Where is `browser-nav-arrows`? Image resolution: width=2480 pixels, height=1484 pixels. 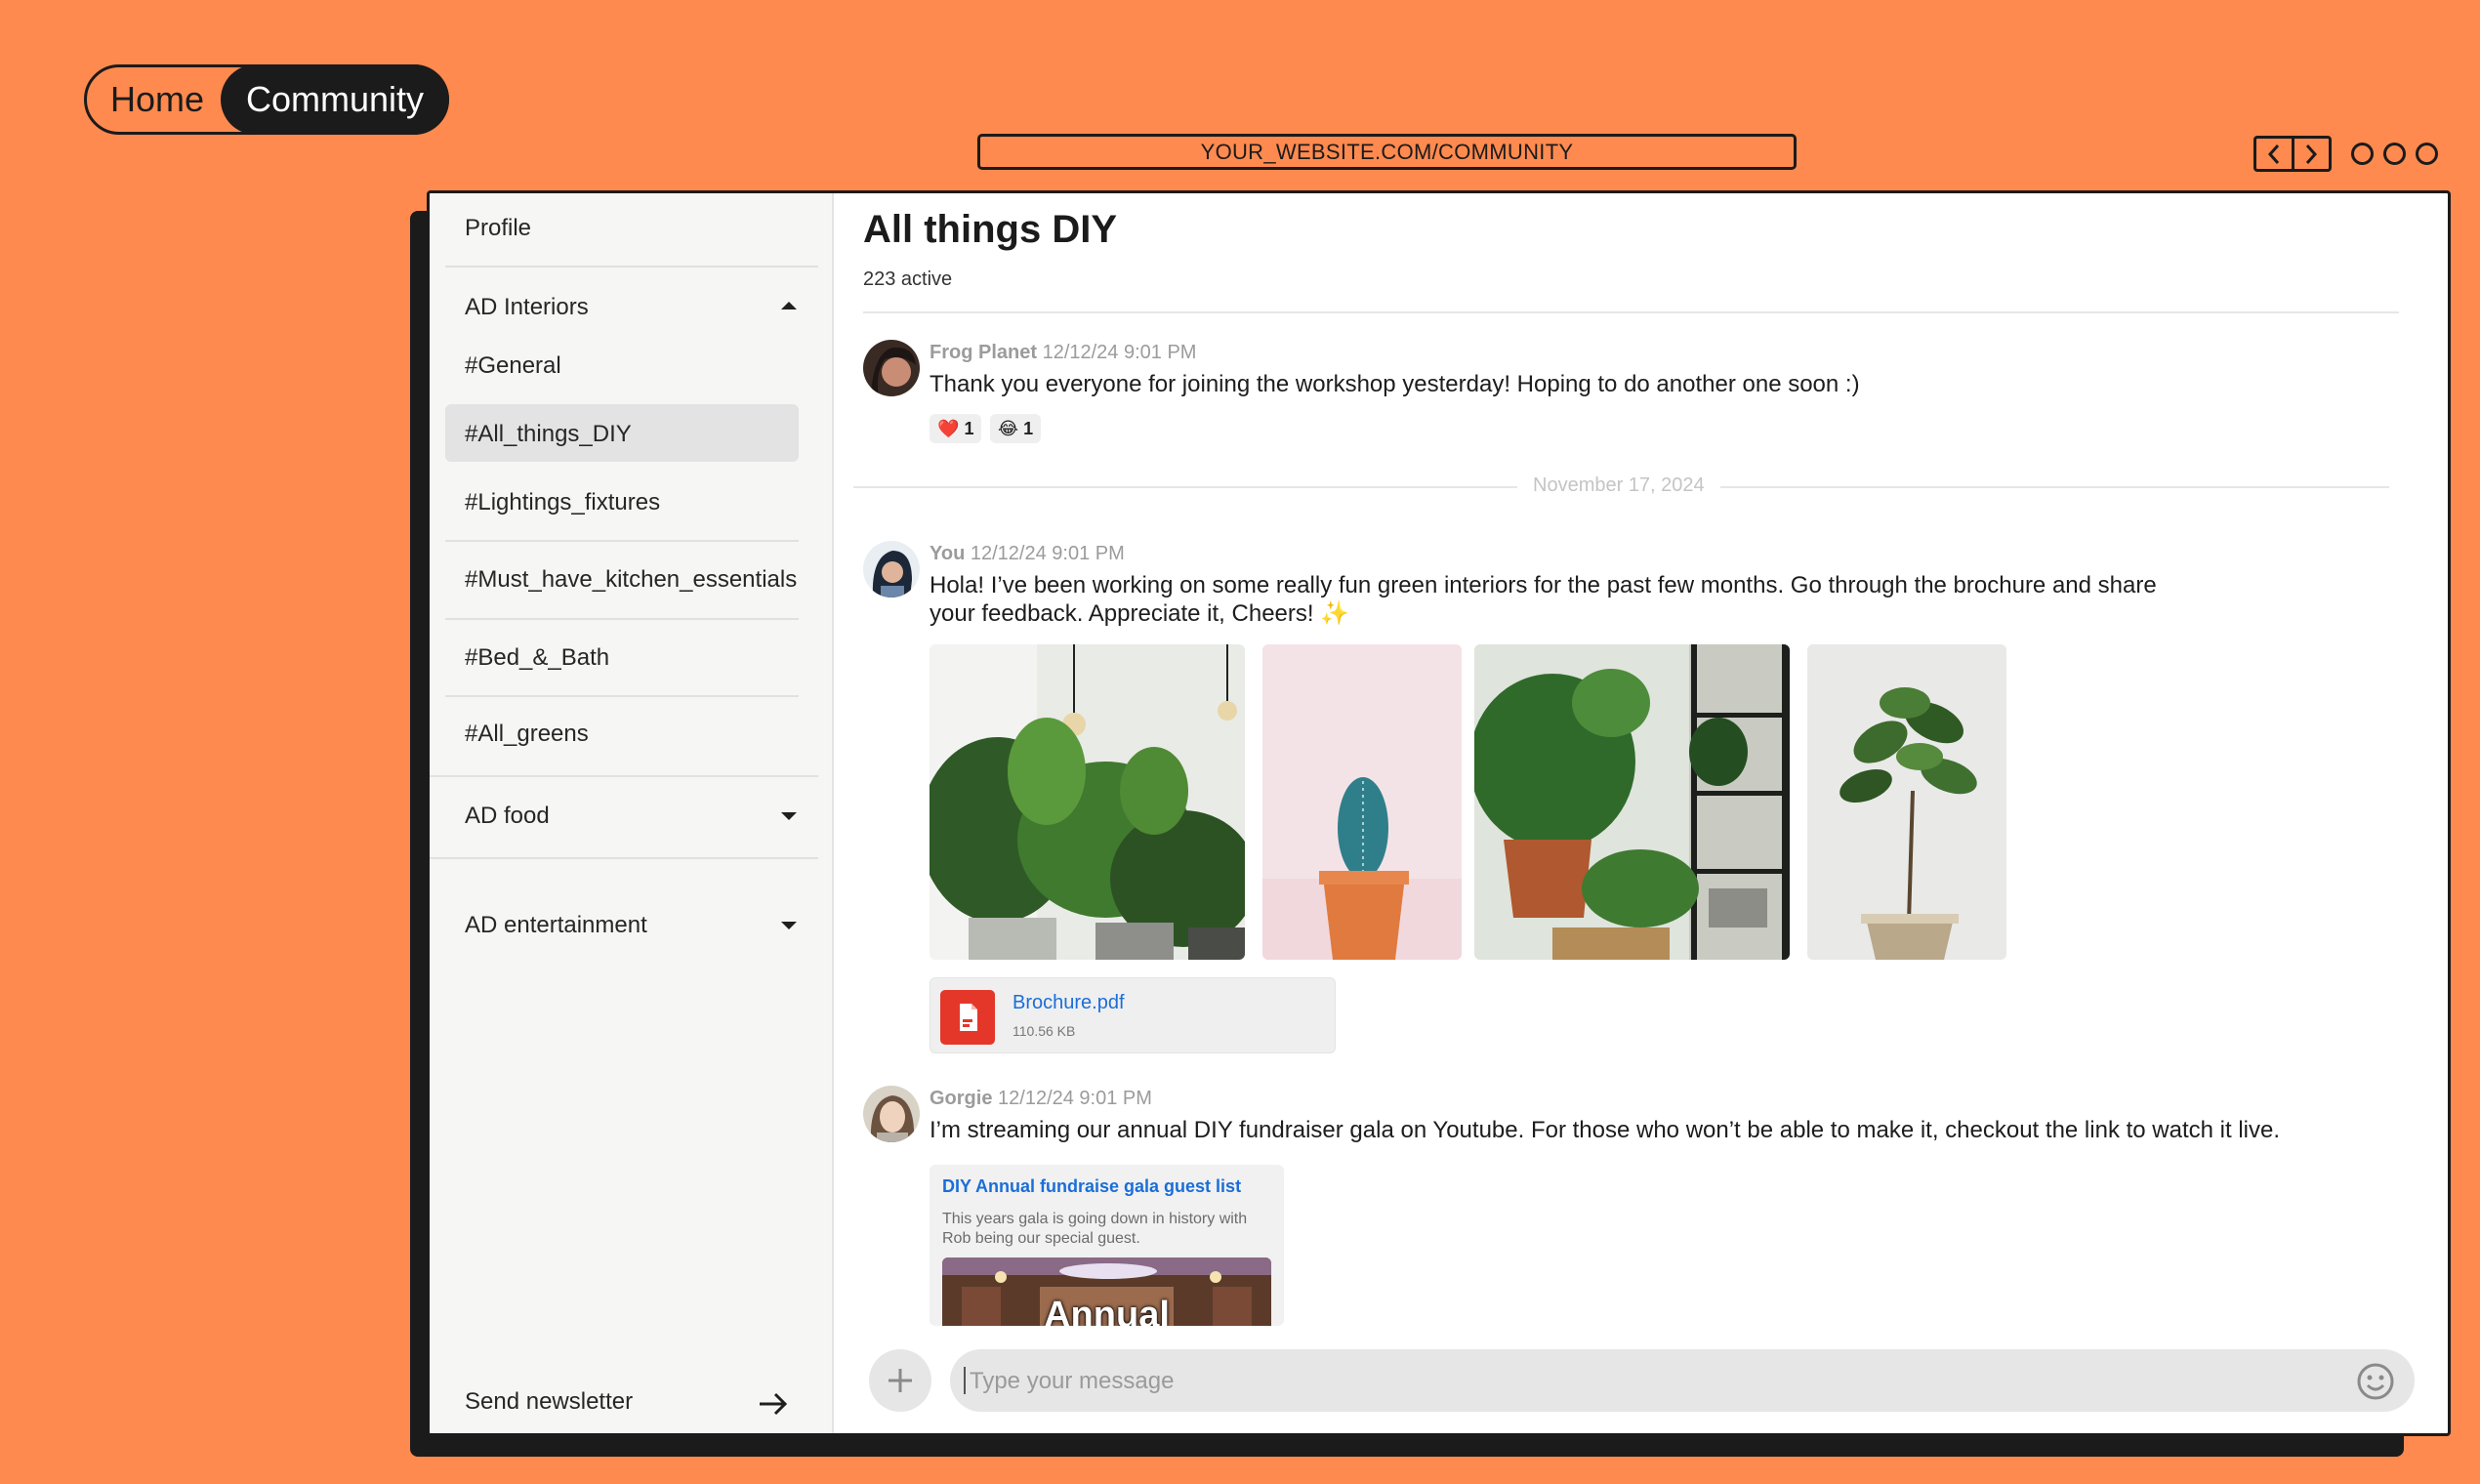
browser-nav-arrows is located at coordinates (2293, 154).